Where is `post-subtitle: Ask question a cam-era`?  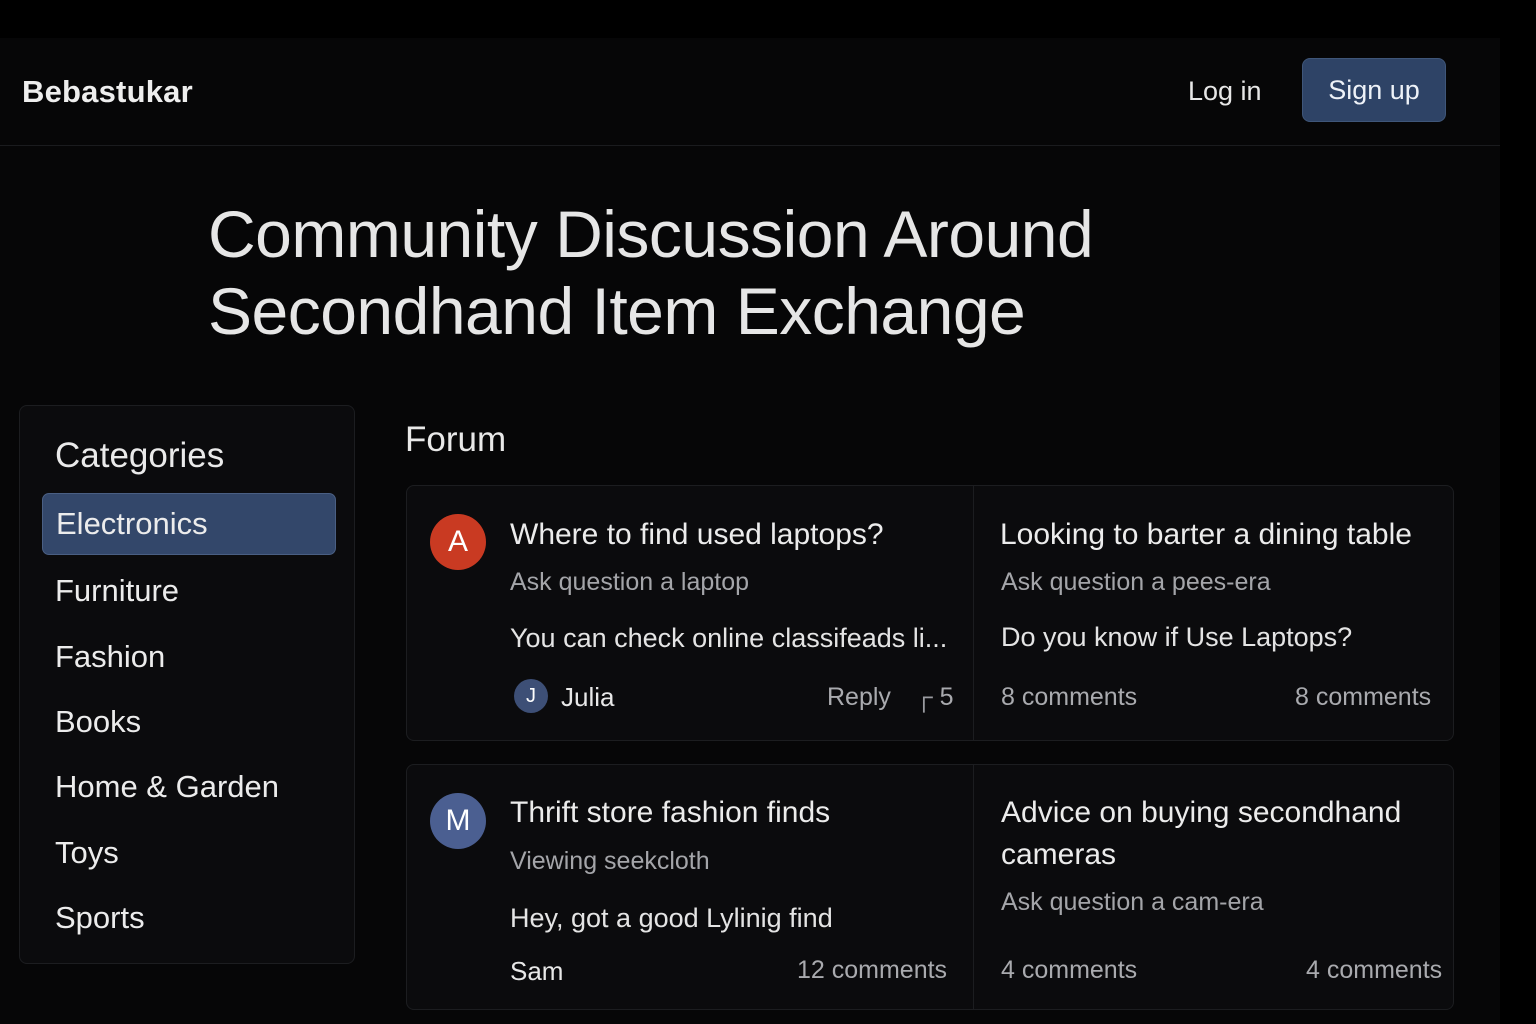
post-subtitle: Ask question a cam-era is located at coordinates (1132, 902).